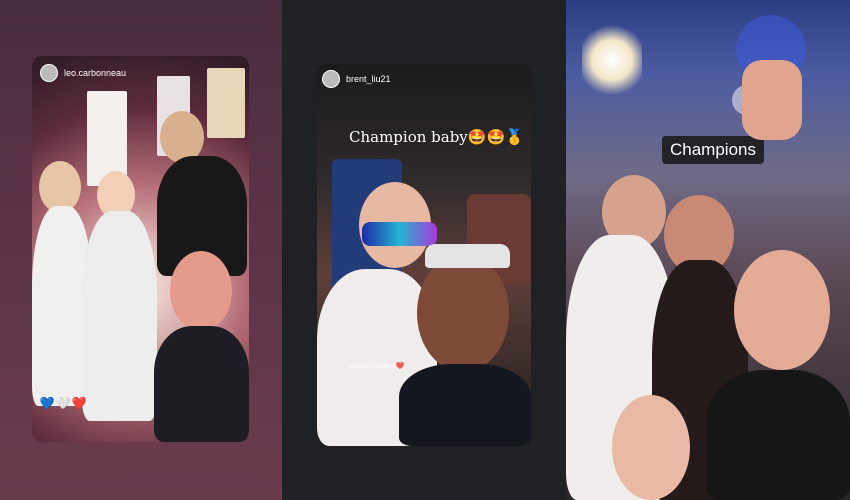 The width and height of the screenshot is (850, 500). I want to click on white-heart-icon: 🤍, so click(63, 402).